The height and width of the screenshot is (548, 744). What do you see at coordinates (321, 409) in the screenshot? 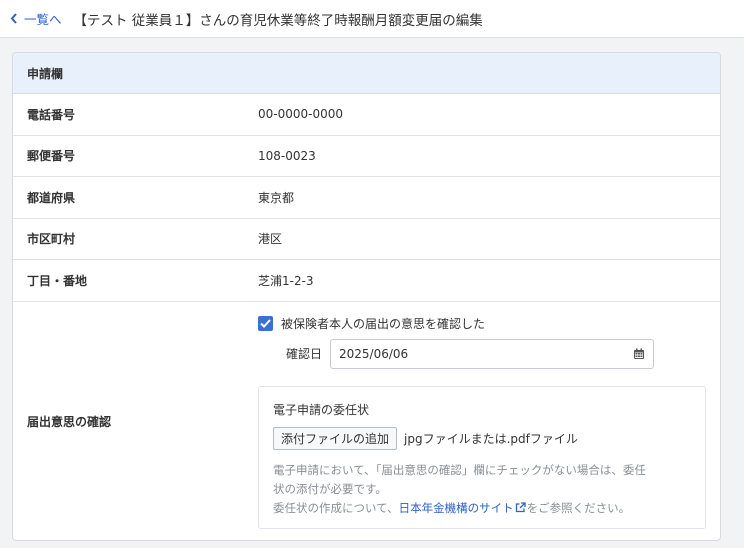
I see `power-of-attorney-title: 電子申請の委任状` at bounding box center [321, 409].